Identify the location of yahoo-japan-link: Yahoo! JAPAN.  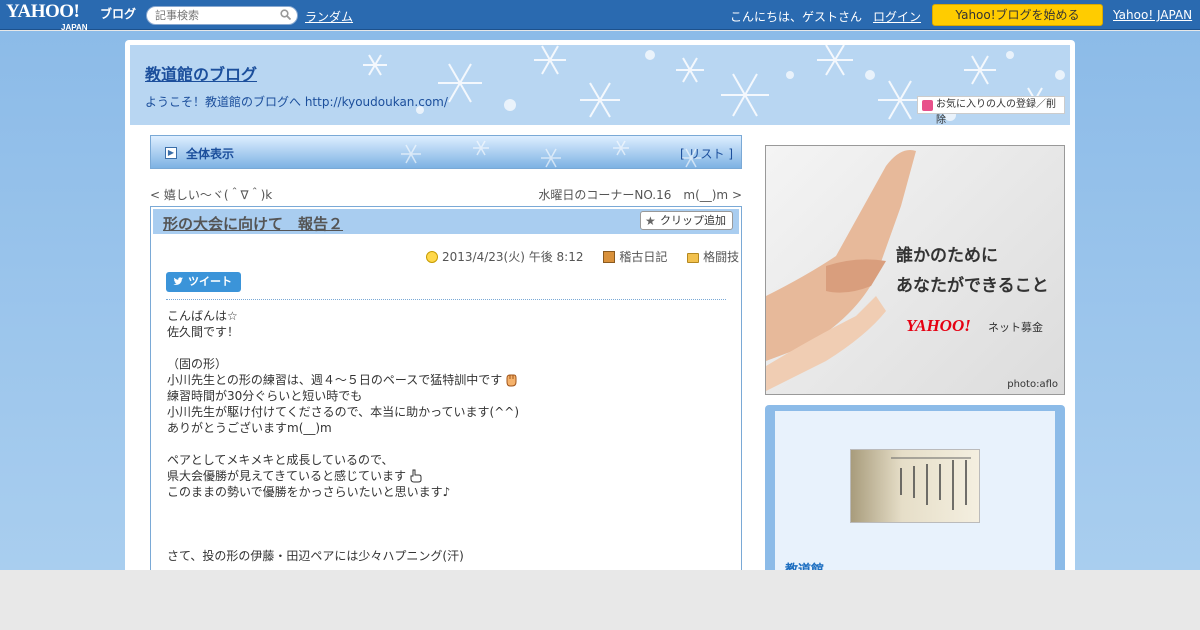
(1152, 15).